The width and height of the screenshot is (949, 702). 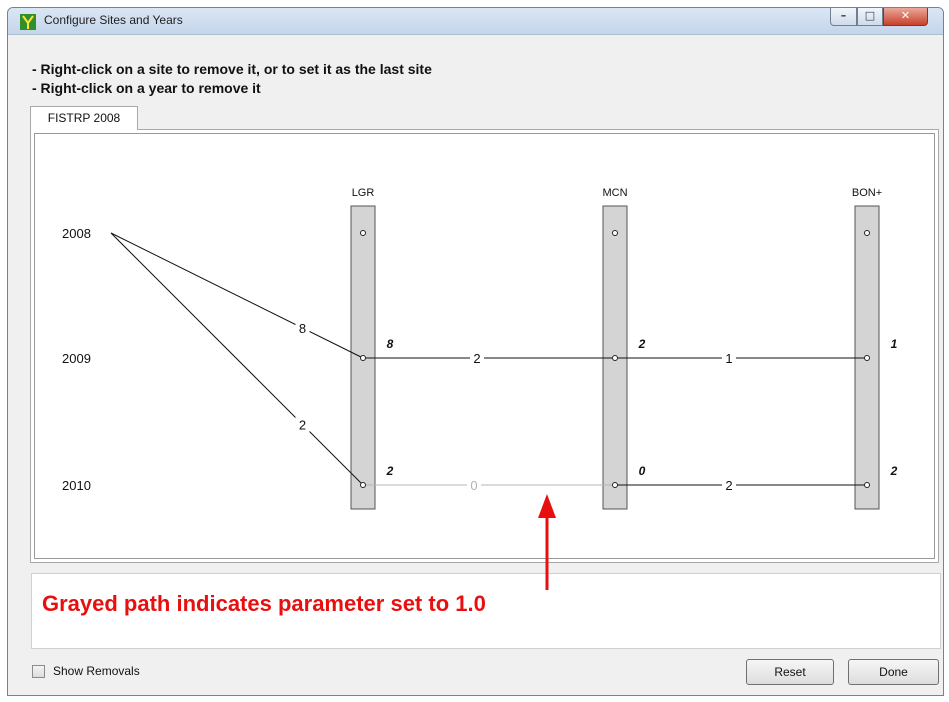 What do you see at coordinates (894, 344) in the screenshot?
I see `site-count-label: 1` at bounding box center [894, 344].